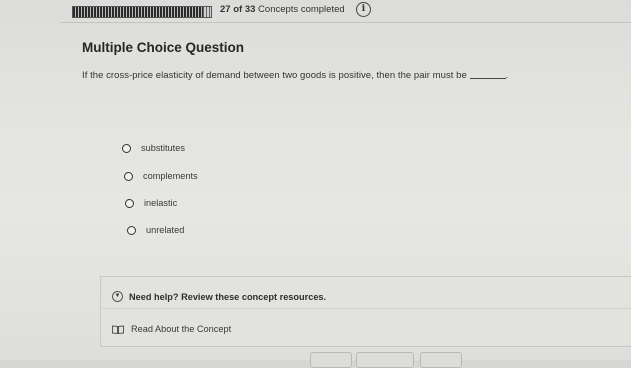 The height and width of the screenshot is (368, 631). I want to click on option-complements: complements, so click(161, 176).